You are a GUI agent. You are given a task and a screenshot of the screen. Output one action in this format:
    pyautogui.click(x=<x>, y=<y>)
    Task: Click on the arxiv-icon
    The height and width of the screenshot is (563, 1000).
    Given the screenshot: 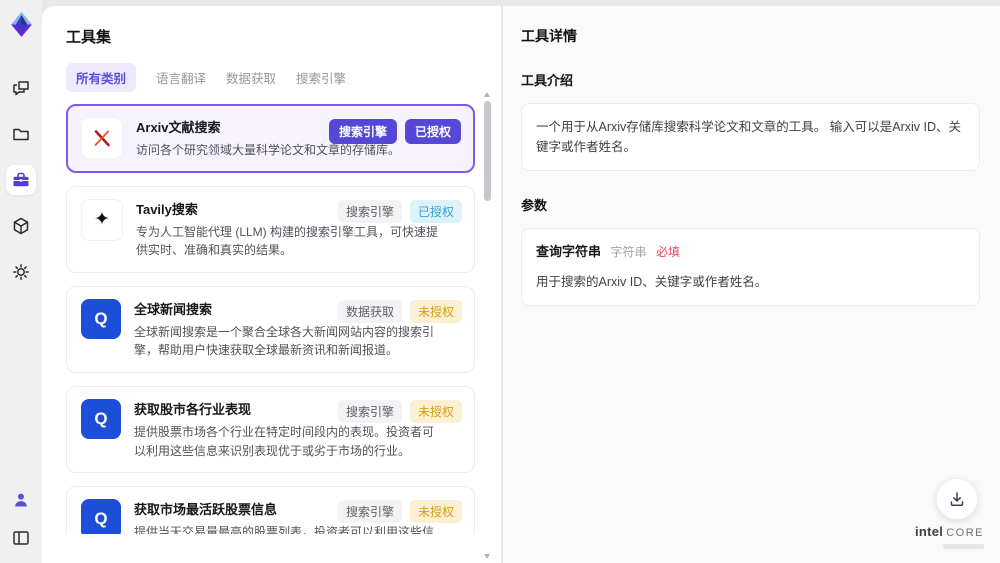 What is the action you would take?
    pyautogui.click(x=102, y=138)
    